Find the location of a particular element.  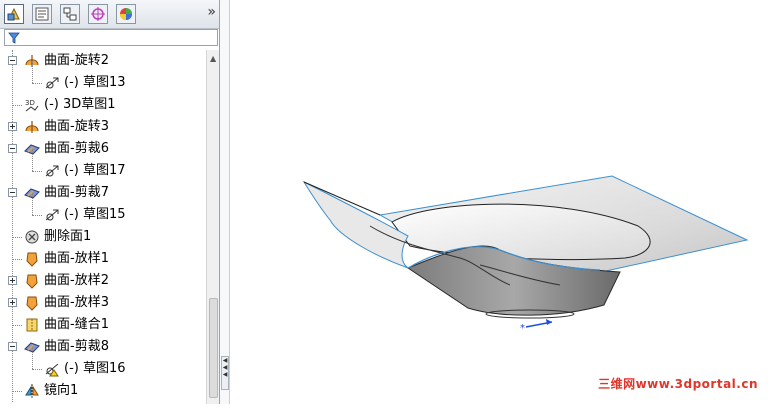

revolve-surface-icon is located at coordinates (32, 127).